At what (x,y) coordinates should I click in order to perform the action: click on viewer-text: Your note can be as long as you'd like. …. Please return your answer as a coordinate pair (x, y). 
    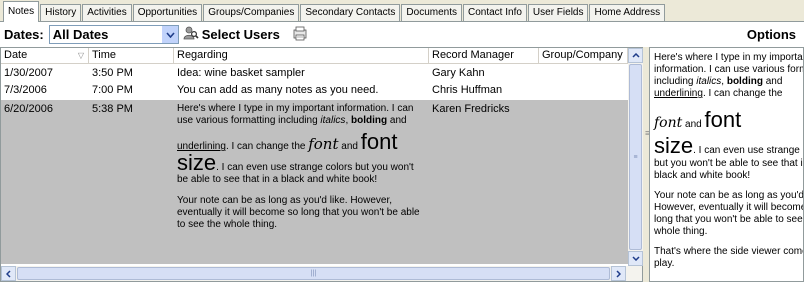
    Looking at the image, I should click on (729, 213).